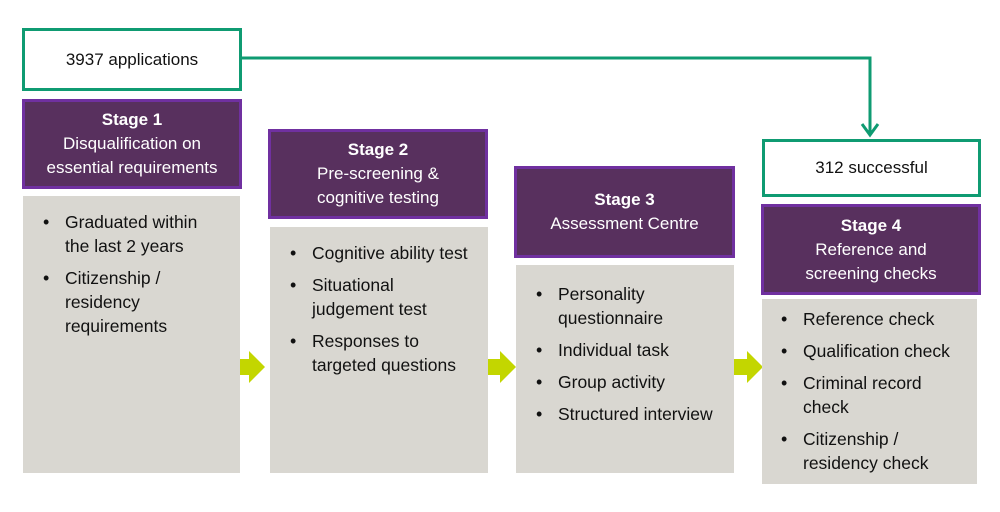 The image size is (1000, 512). What do you see at coordinates (623, 382) in the screenshot?
I see `list-item: Group activity` at bounding box center [623, 382].